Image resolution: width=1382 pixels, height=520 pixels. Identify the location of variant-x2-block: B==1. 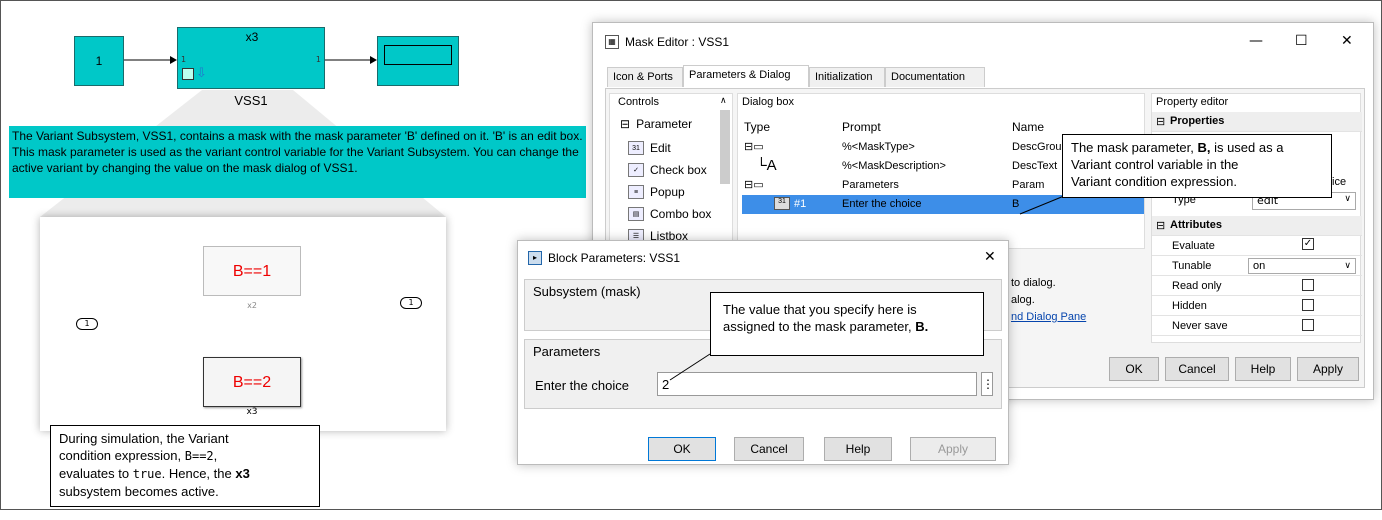
(252, 271).